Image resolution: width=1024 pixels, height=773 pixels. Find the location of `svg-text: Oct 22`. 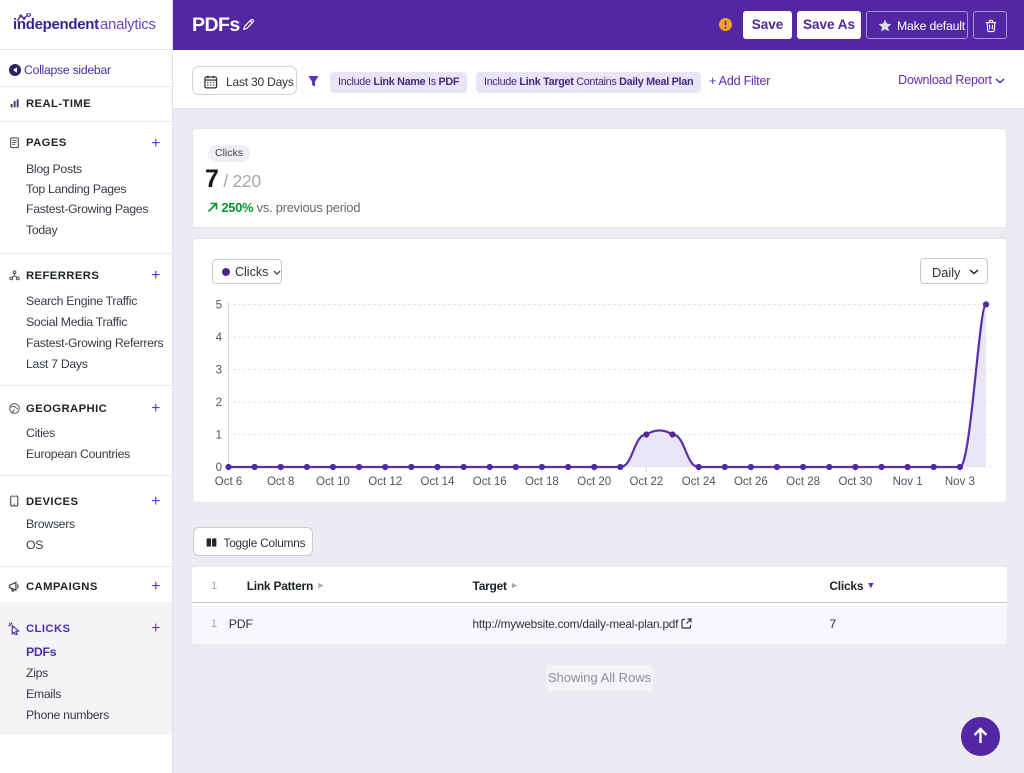

svg-text: Oct 22 is located at coordinates (646, 482).